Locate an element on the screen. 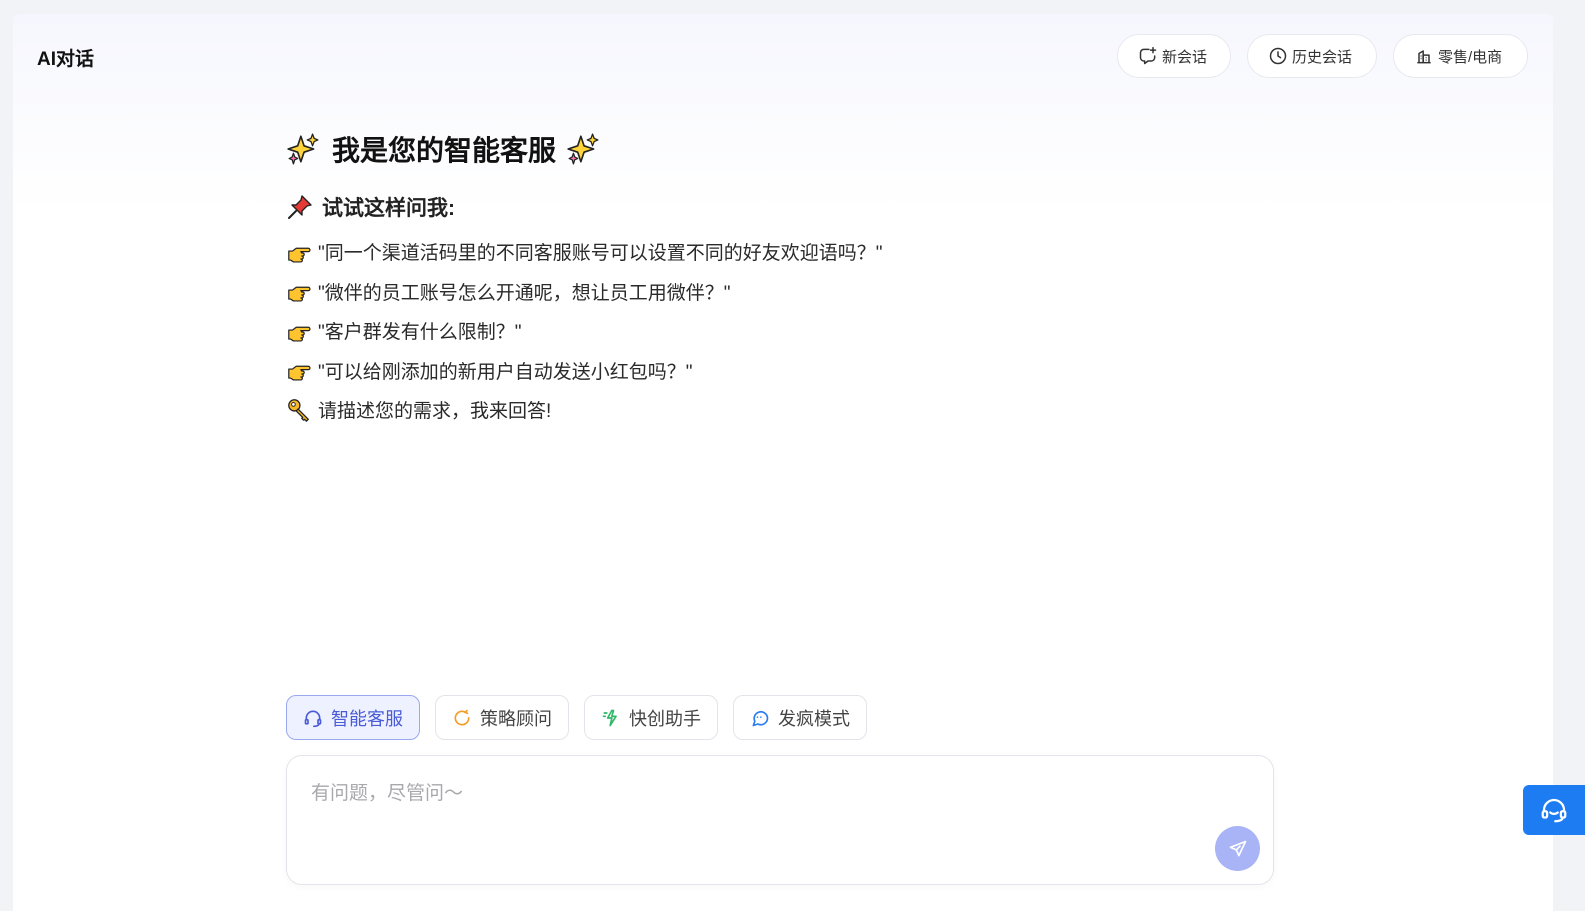 The image size is (1585, 911). spark-icon is located at coordinates (609, 717).